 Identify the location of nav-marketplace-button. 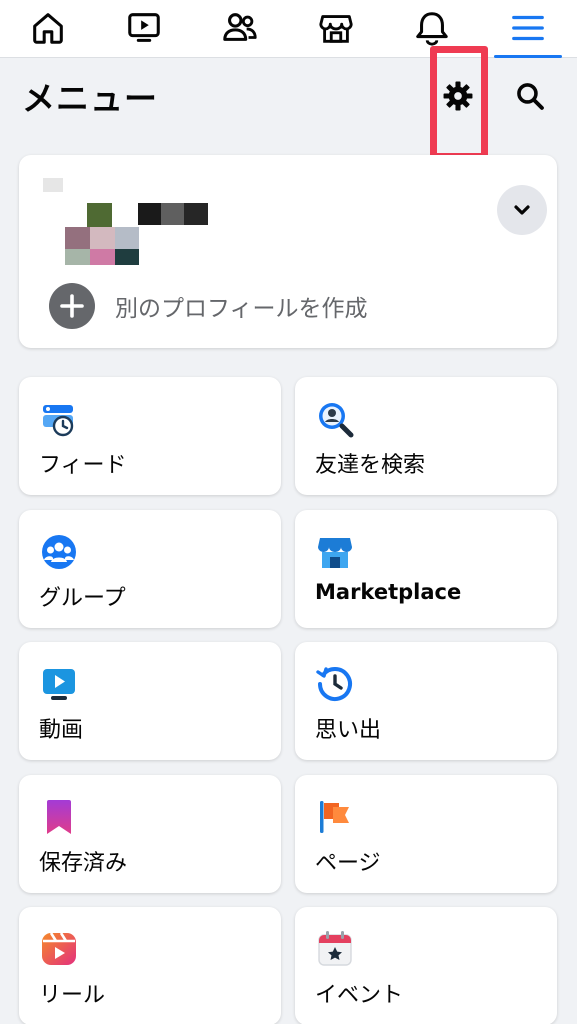
(336, 28).